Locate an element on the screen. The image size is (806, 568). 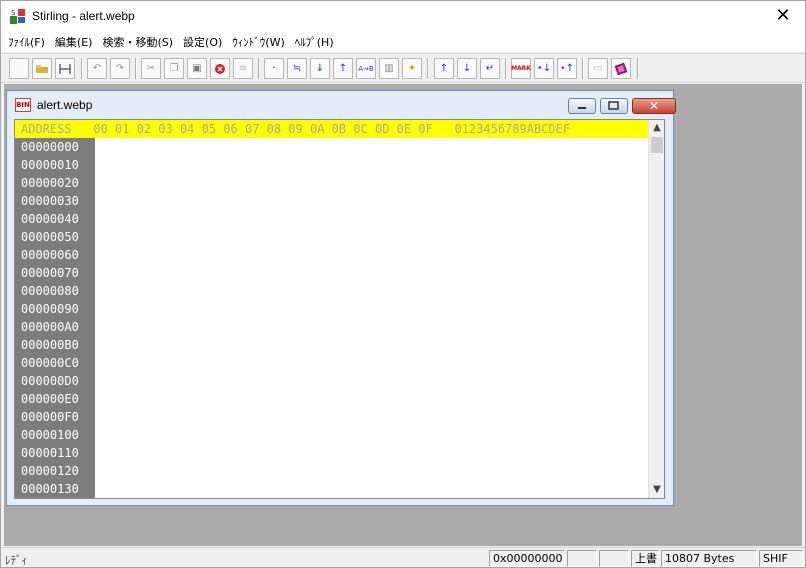
sparkle-icon: ✦ is located at coordinates (412, 68).